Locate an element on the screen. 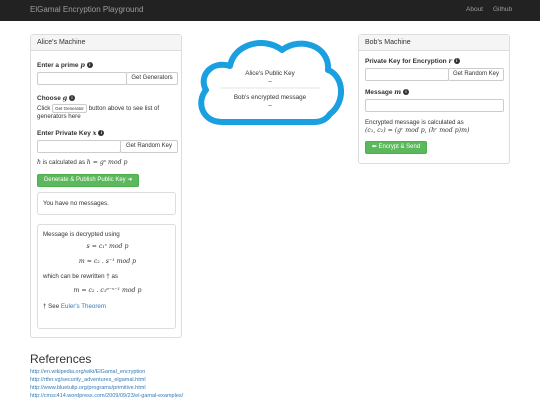  encrypted-calc-text: Encrypted message is calculated as is located at coordinates (414, 122).